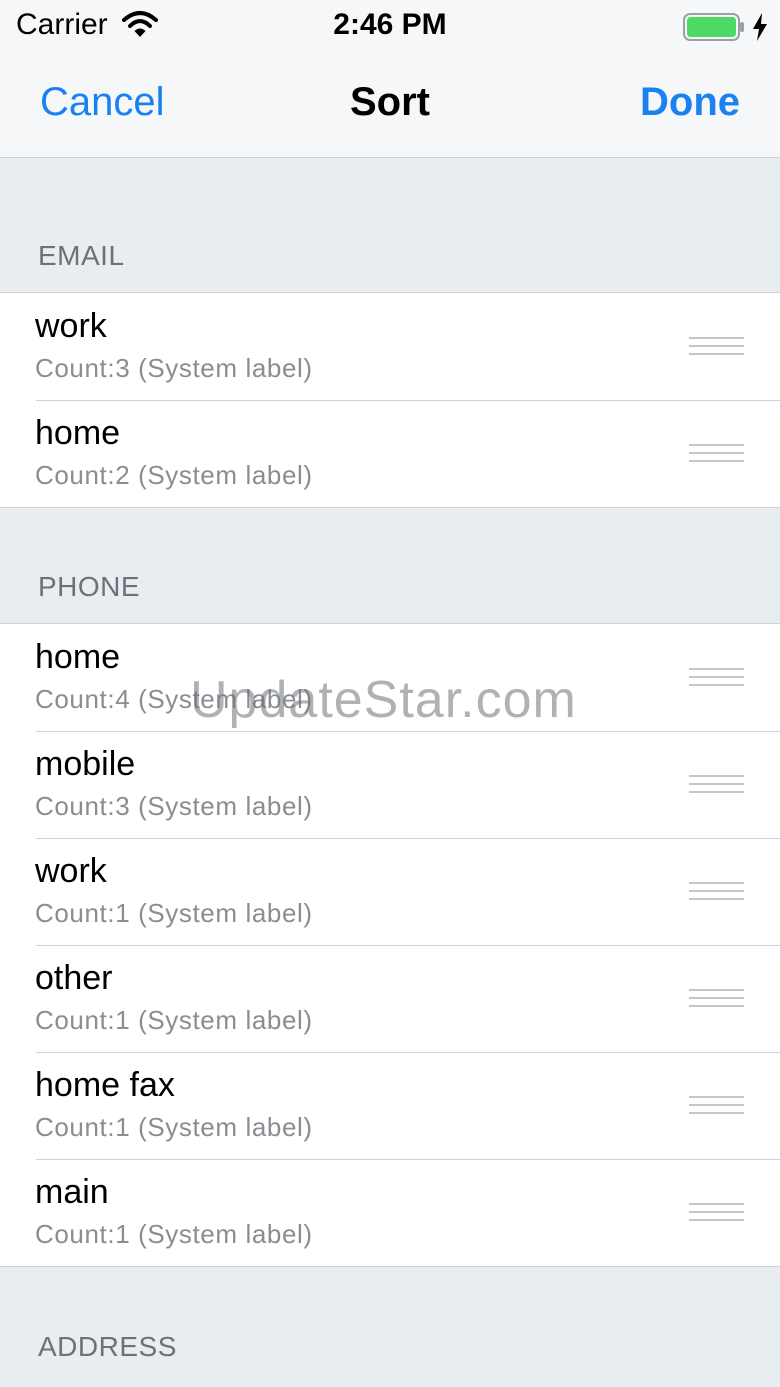 Image resolution: width=780 pixels, height=1387 pixels. I want to click on status-bar: Carrier 2:46 PM, so click(390, 28).